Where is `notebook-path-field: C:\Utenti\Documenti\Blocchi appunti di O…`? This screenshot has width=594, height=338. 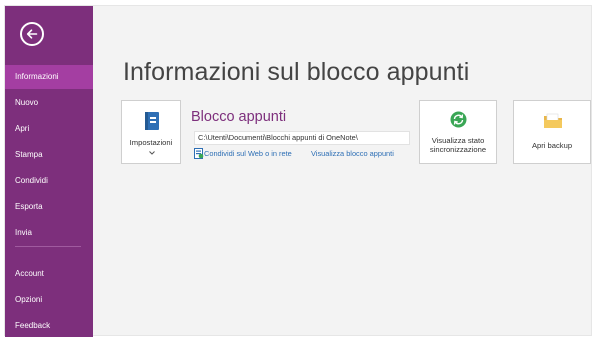
notebook-path-field: C:\Utenti\Documenti\Blocchi appunti di O… is located at coordinates (302, 138).